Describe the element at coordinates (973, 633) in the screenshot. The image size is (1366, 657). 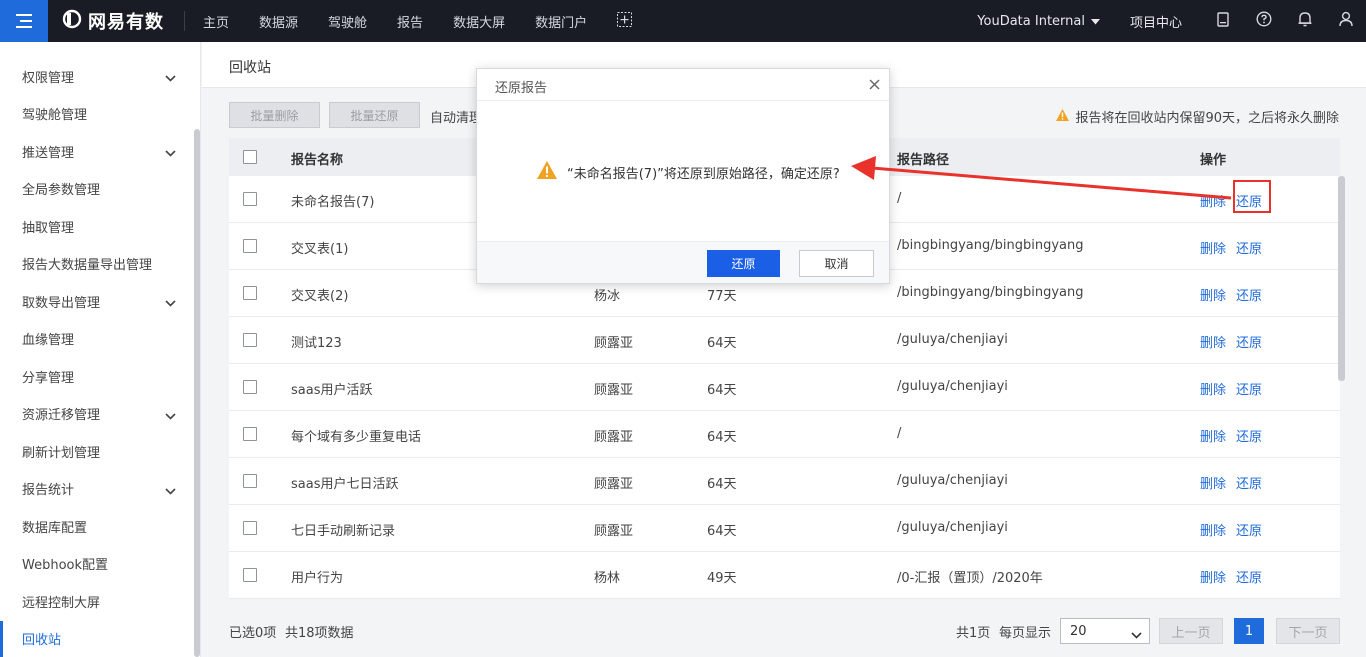
I see `total-pages: 共1页` at that location.